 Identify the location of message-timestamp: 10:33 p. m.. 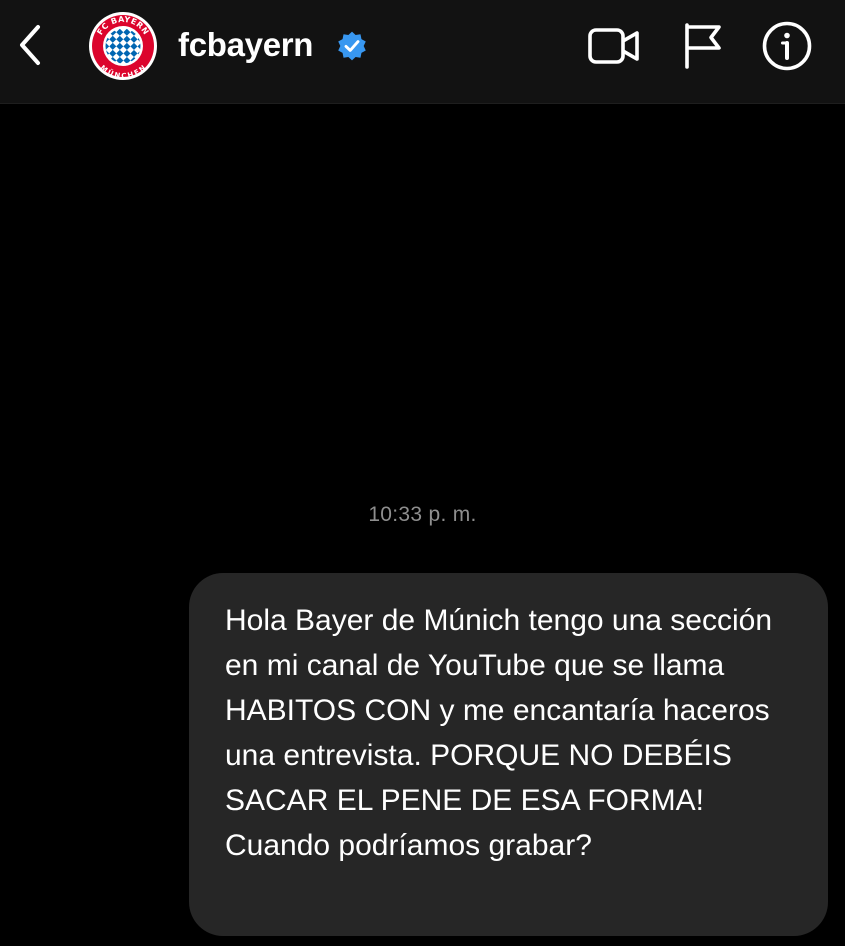
(422, 514).